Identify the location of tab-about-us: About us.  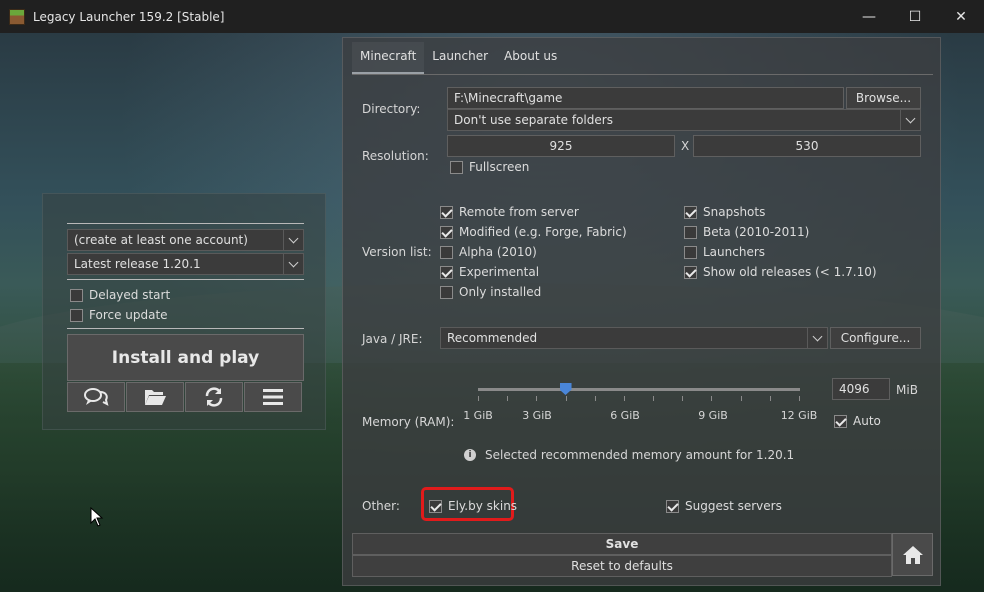
(530, 58).